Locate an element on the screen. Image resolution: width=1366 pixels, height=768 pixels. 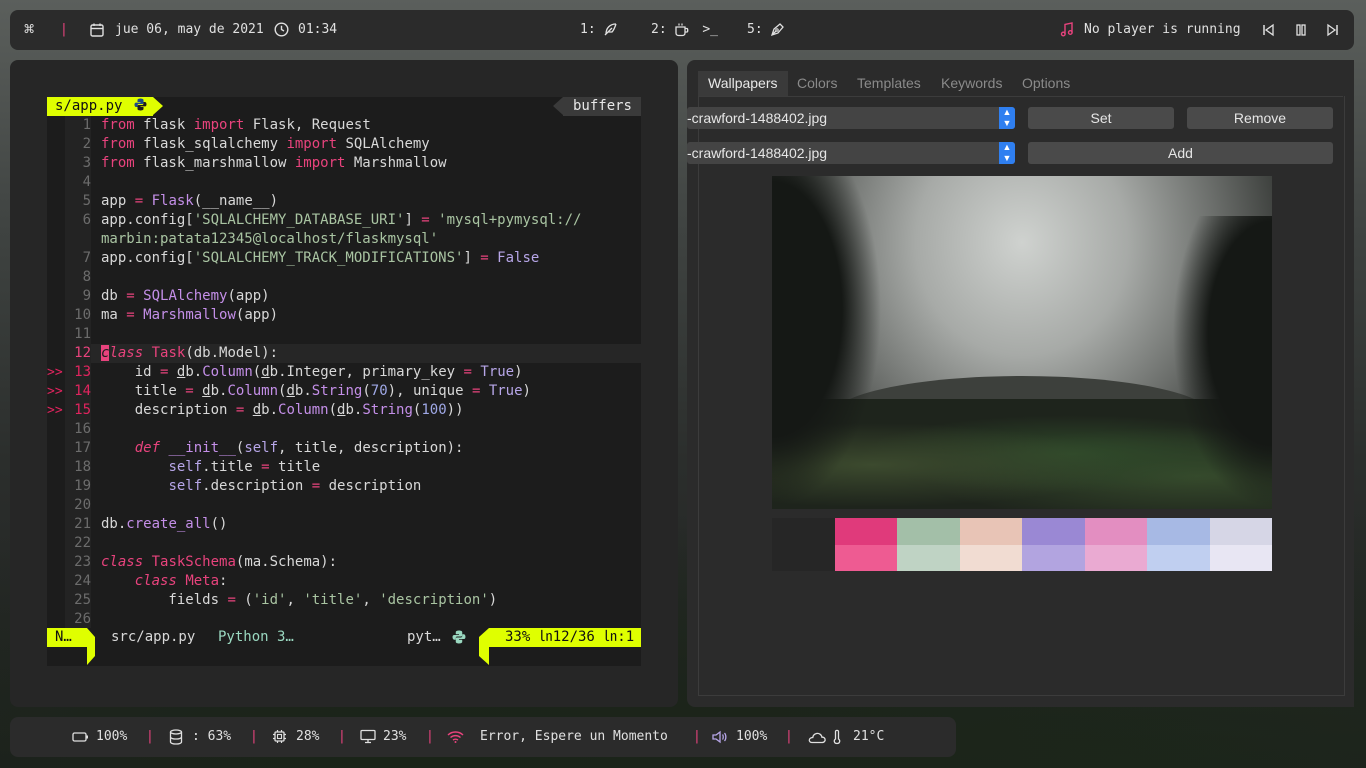
wallpaper-add-select: -crawford-1488402.jpg ▲ ▼ is located at coordinates (851, 153).